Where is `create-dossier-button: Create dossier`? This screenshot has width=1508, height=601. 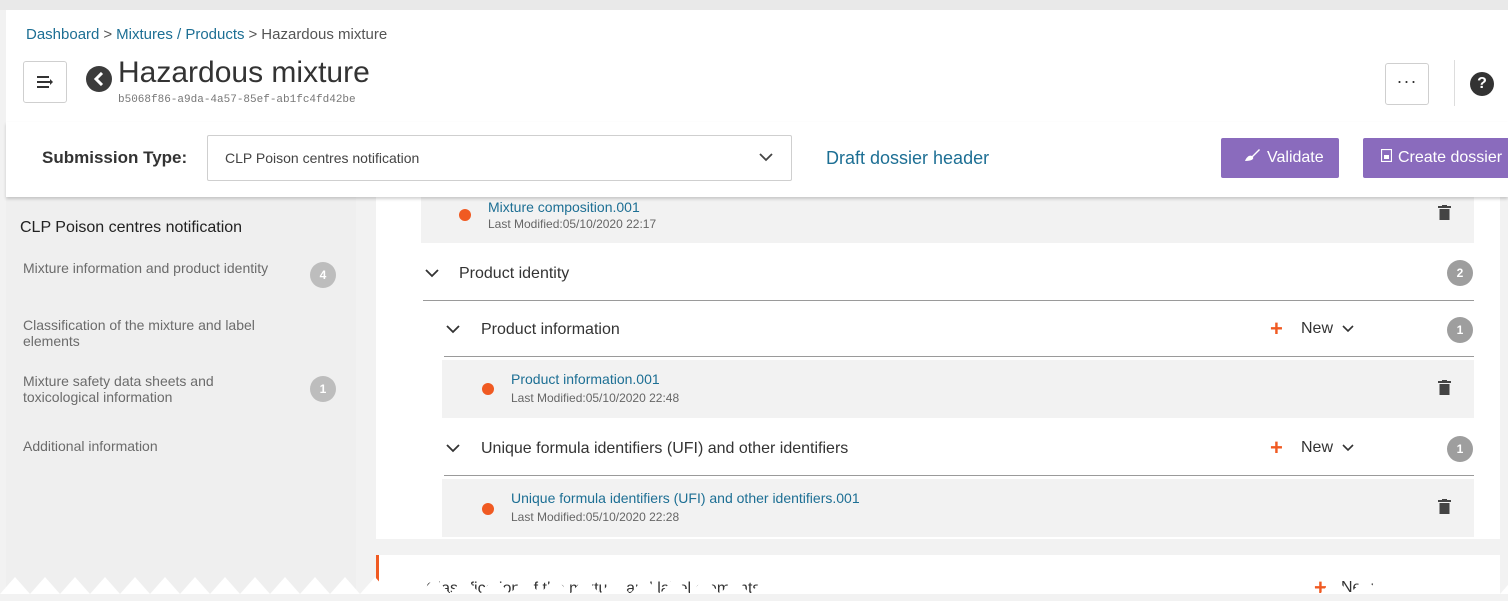 create-dossier-button: Create dossier is located at coordinates (1435, 158).